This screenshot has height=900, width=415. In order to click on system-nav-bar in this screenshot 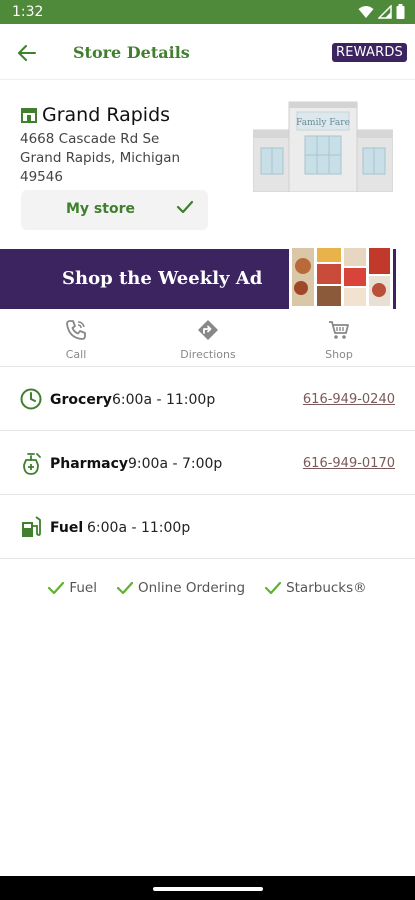, I will do `click(207, 888)`.